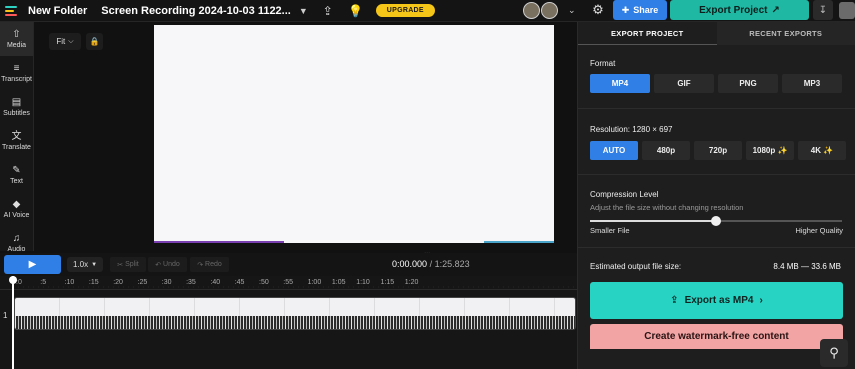 The image size is (855, 369). What do you see at coordinates (807, 266) in the screenshot?
I see `estimated-size-value: 8.4 MB — 33.6 MB` at bounding box center [807, 266].